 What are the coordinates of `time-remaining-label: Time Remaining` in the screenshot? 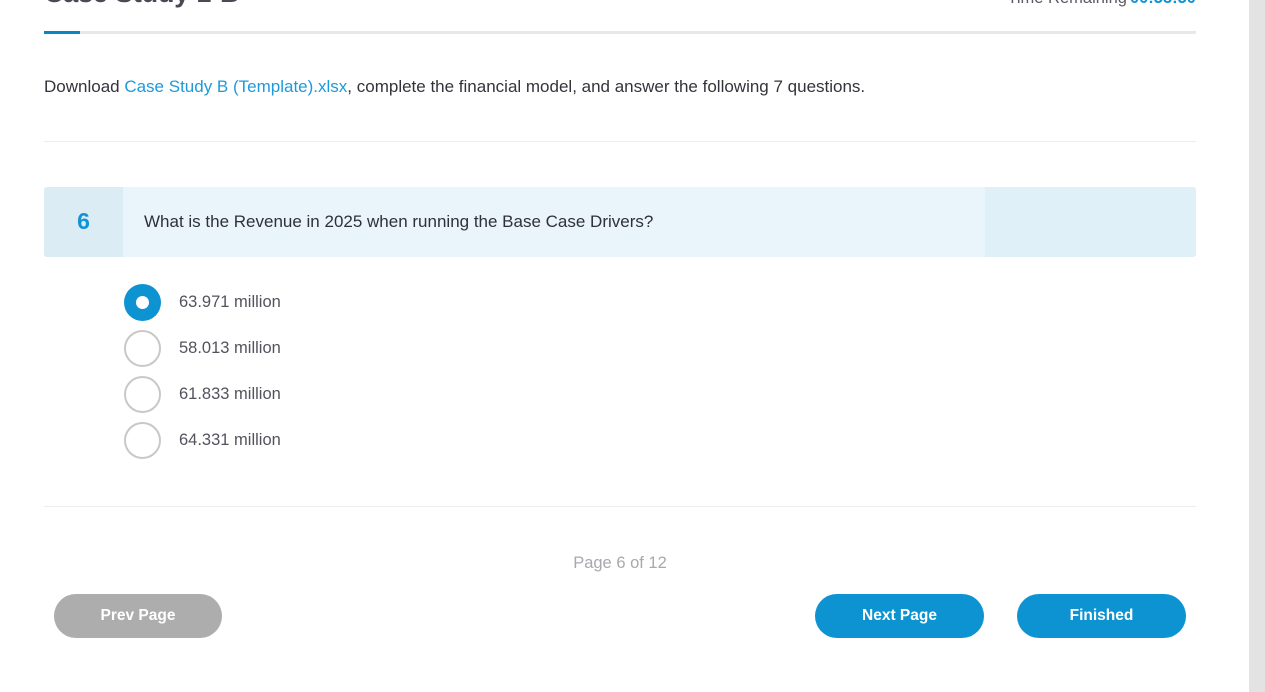 It's located at (1067, 3).